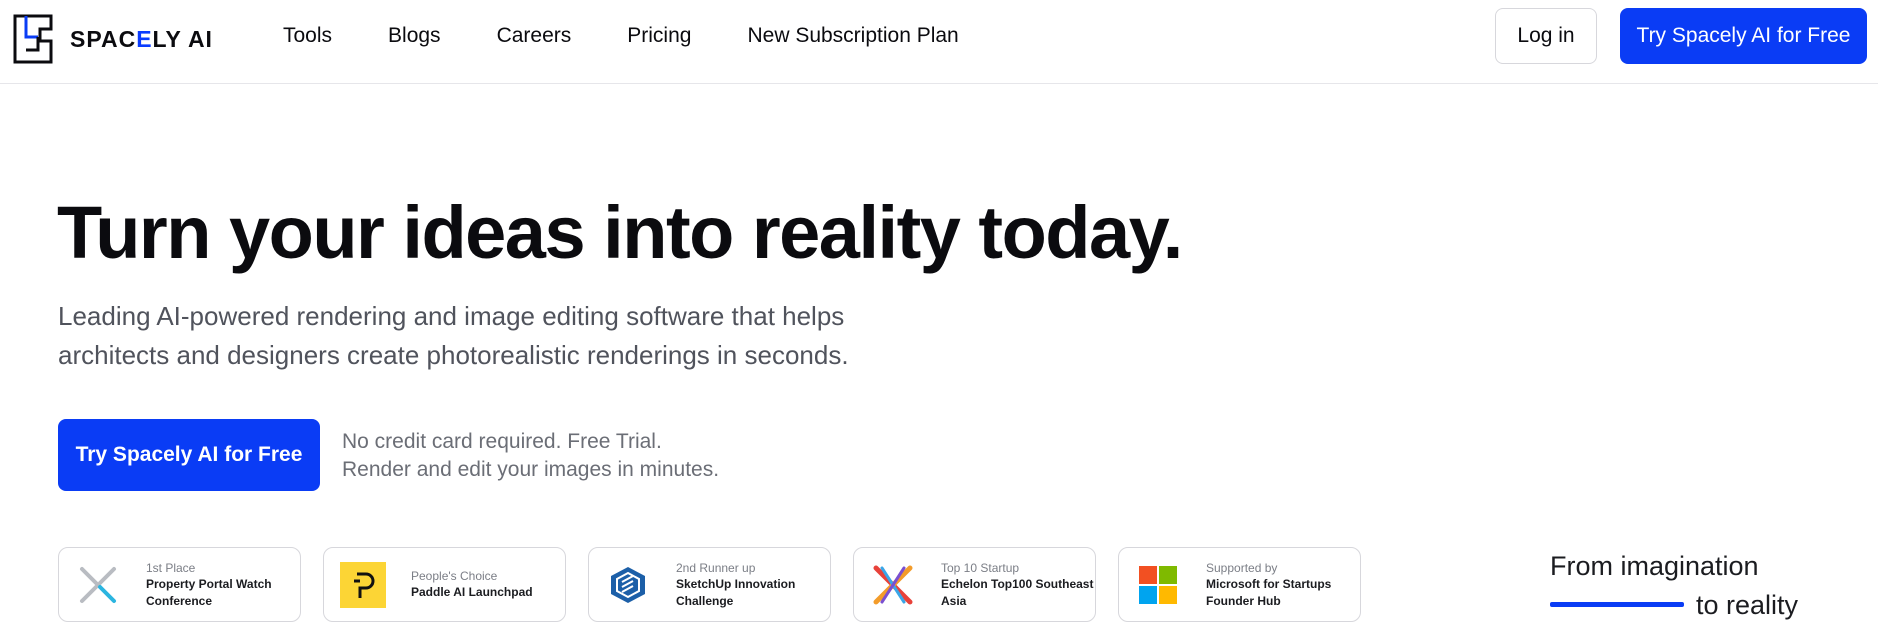 The image size is (1878, 640). Describe the element at coordinates (736, 592) in the screenshot. I see `award-name: SketchUp Innovation Challenge` at that location.